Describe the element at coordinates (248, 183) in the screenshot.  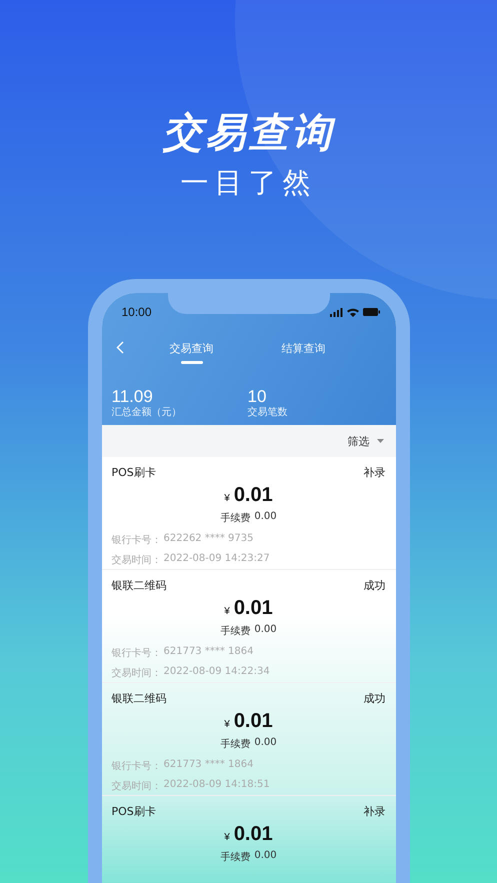
I see `subheadline: 一目了然` at that location.